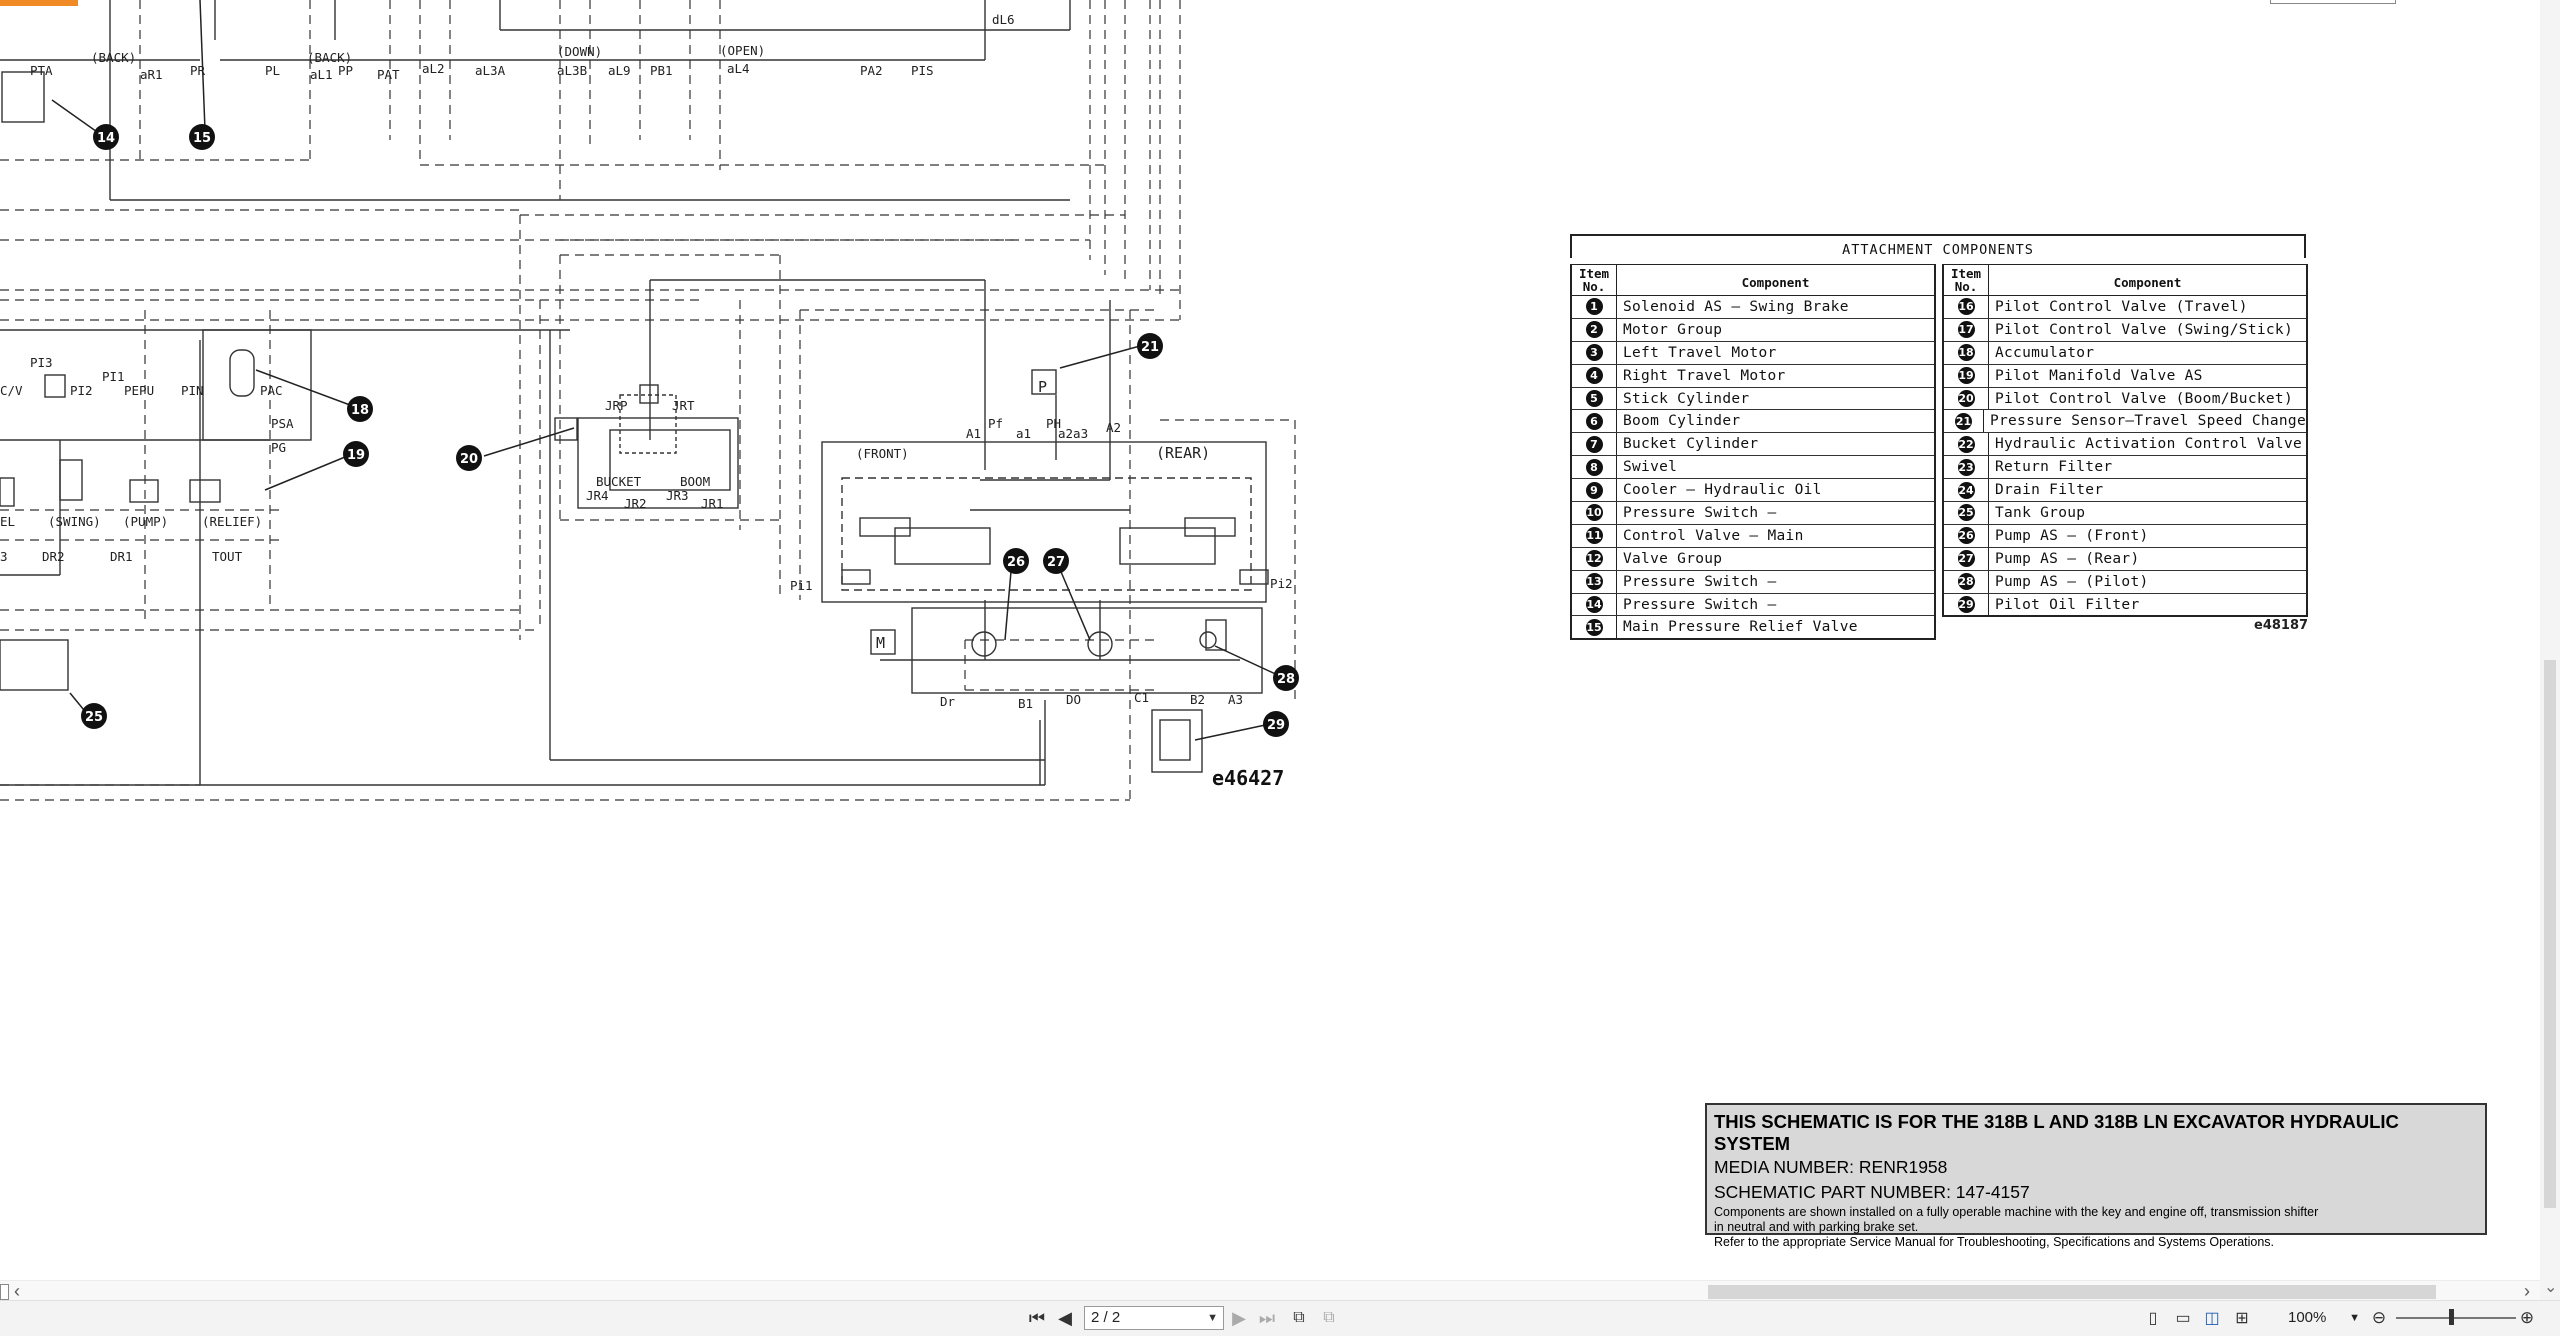 This screenshot has width=2560, height=1336. I want to click on view-previous-icon: ⧉, so click(1299, 1318).